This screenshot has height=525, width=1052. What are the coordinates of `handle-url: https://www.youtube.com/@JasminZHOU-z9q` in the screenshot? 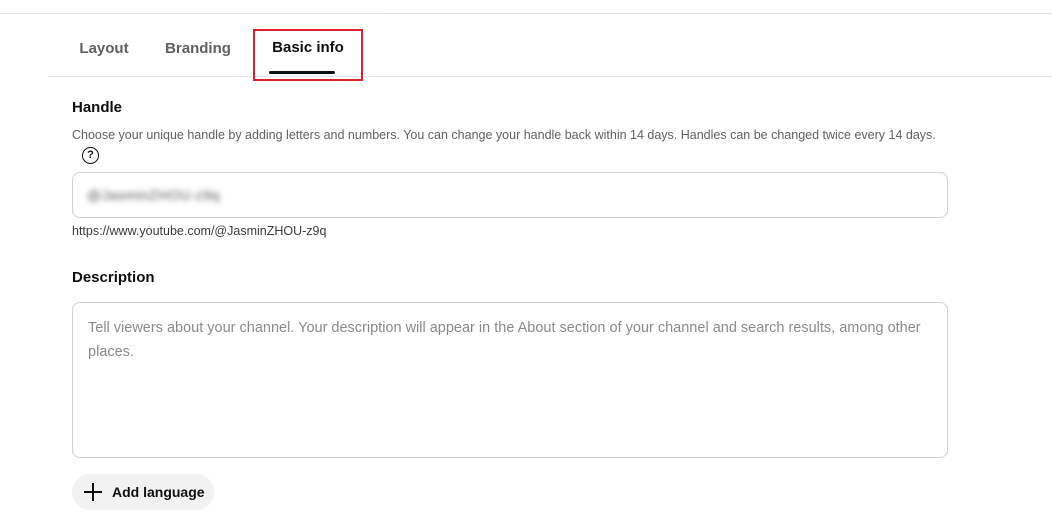 It's located at (199, 231).